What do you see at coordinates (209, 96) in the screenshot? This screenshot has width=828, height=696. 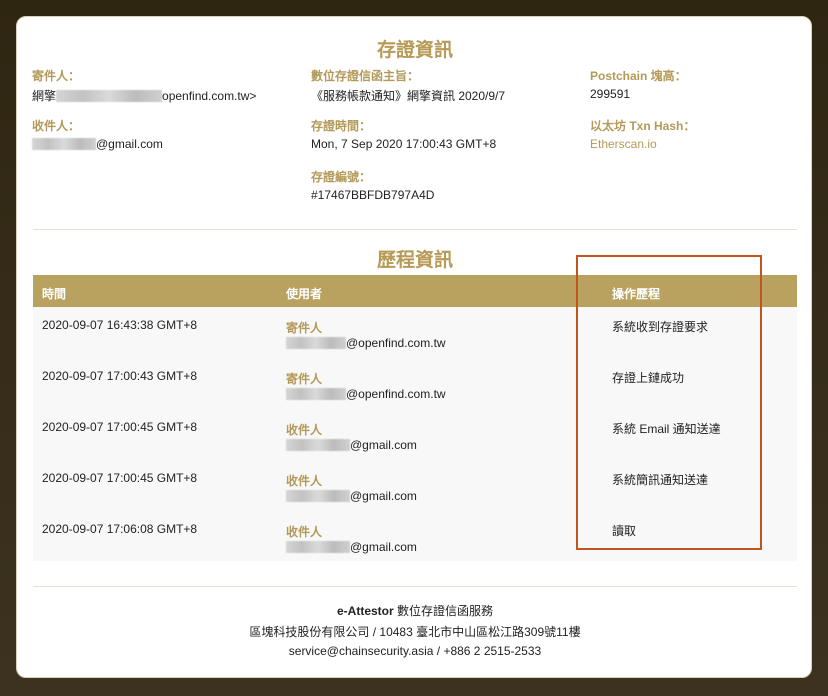 I see `sender-domain: openfind.com.tw>` at bounding box center [209, 96].